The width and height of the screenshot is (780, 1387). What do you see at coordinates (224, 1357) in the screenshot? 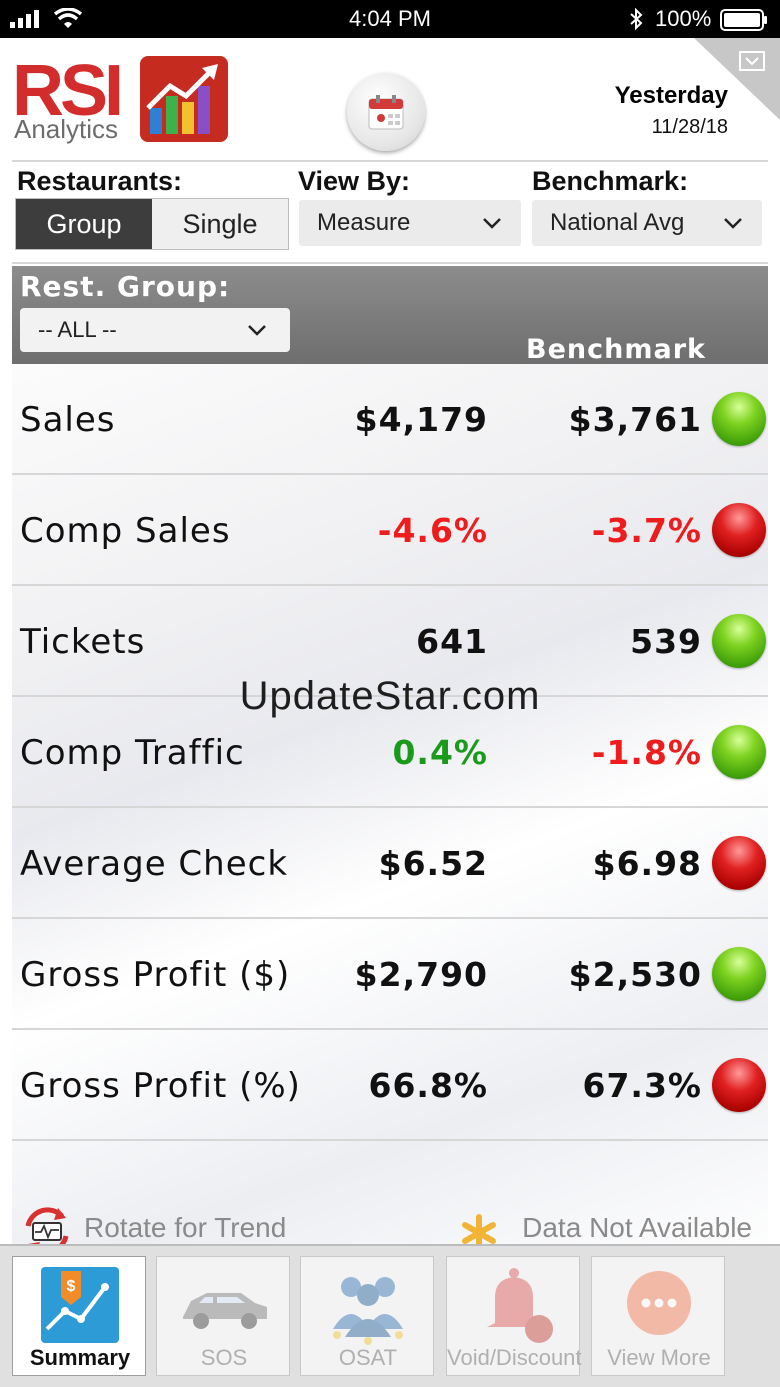
I see `tab-sos-label: SOS` at bounding box center [224, 1357].